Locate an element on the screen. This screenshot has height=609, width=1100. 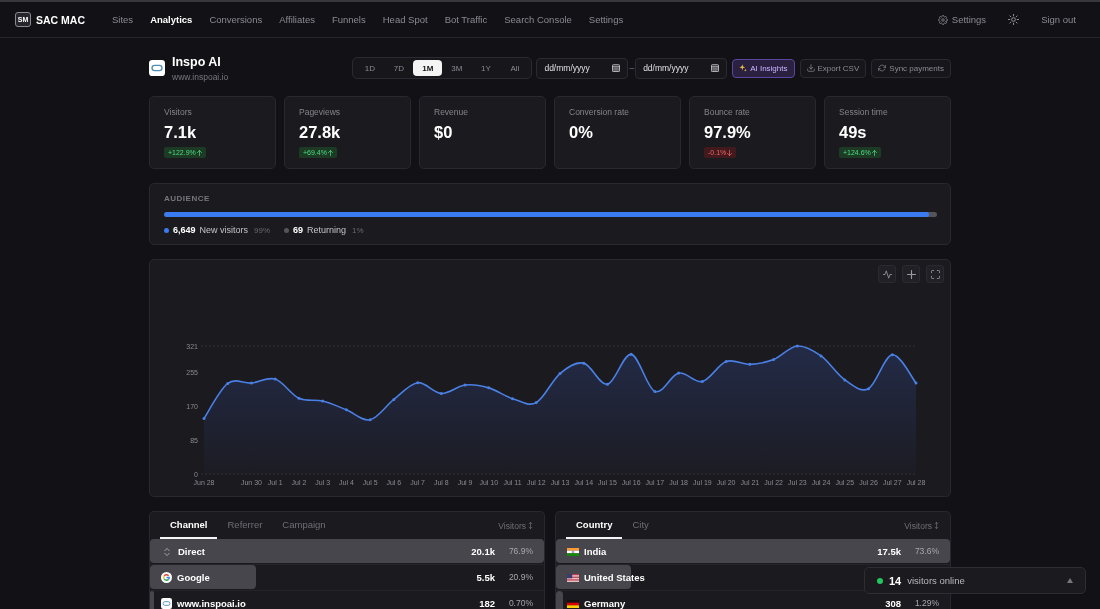
row-name: United States is located at coordinates (614, 577).